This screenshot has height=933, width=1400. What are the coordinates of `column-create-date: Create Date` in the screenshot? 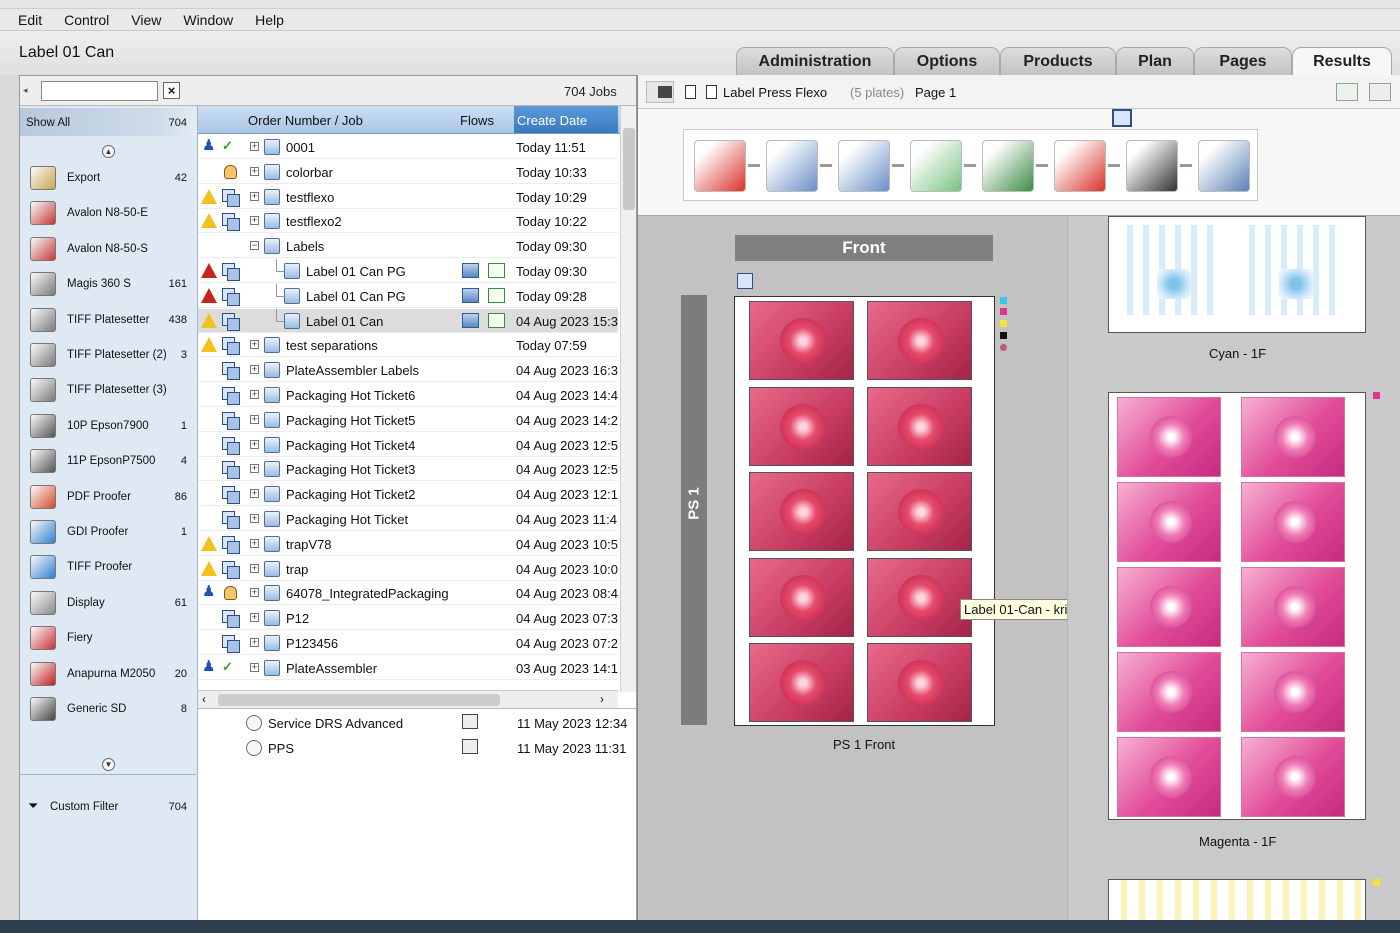 It's located at (566, 119).